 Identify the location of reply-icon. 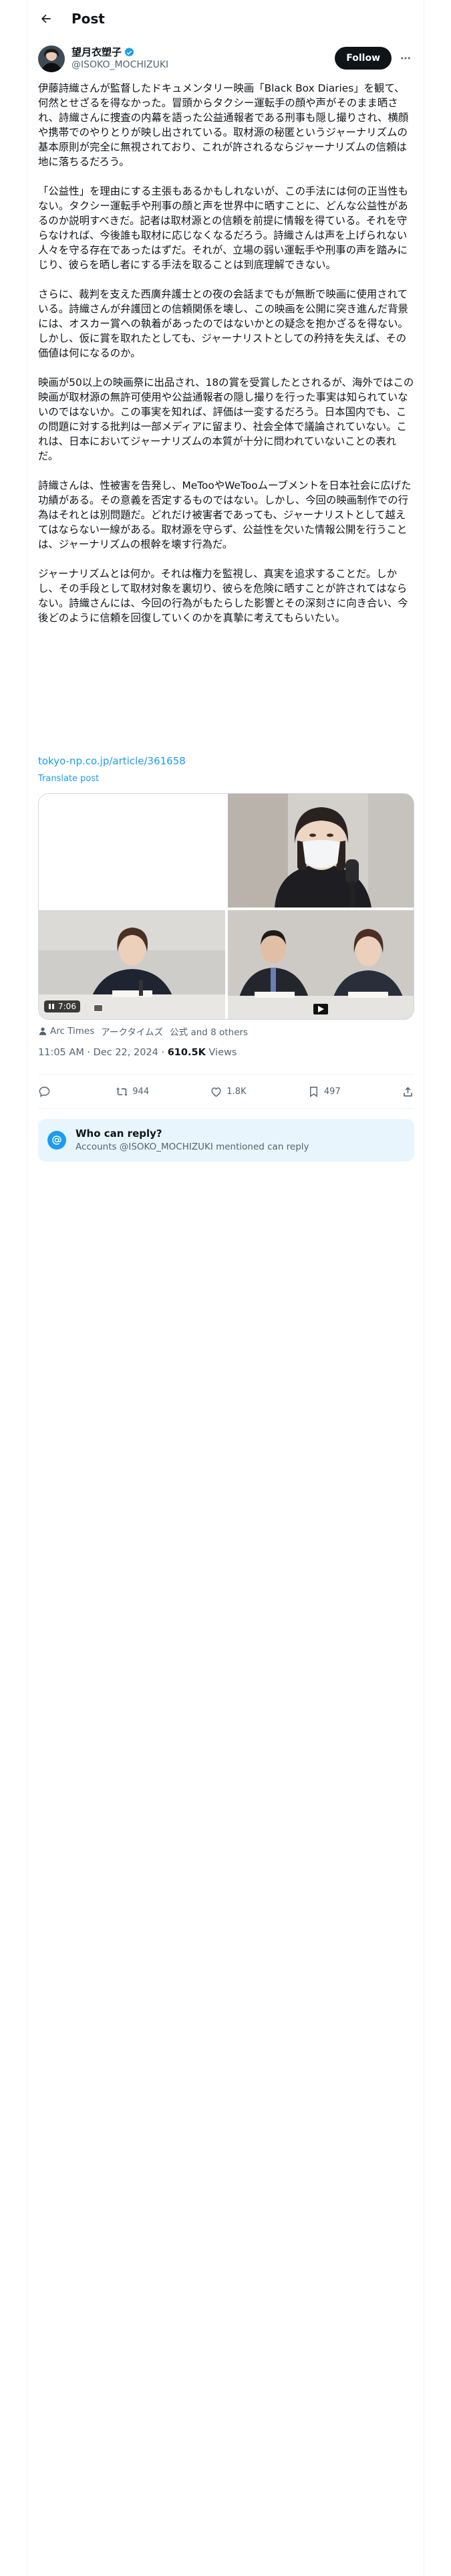
(44, 1091).